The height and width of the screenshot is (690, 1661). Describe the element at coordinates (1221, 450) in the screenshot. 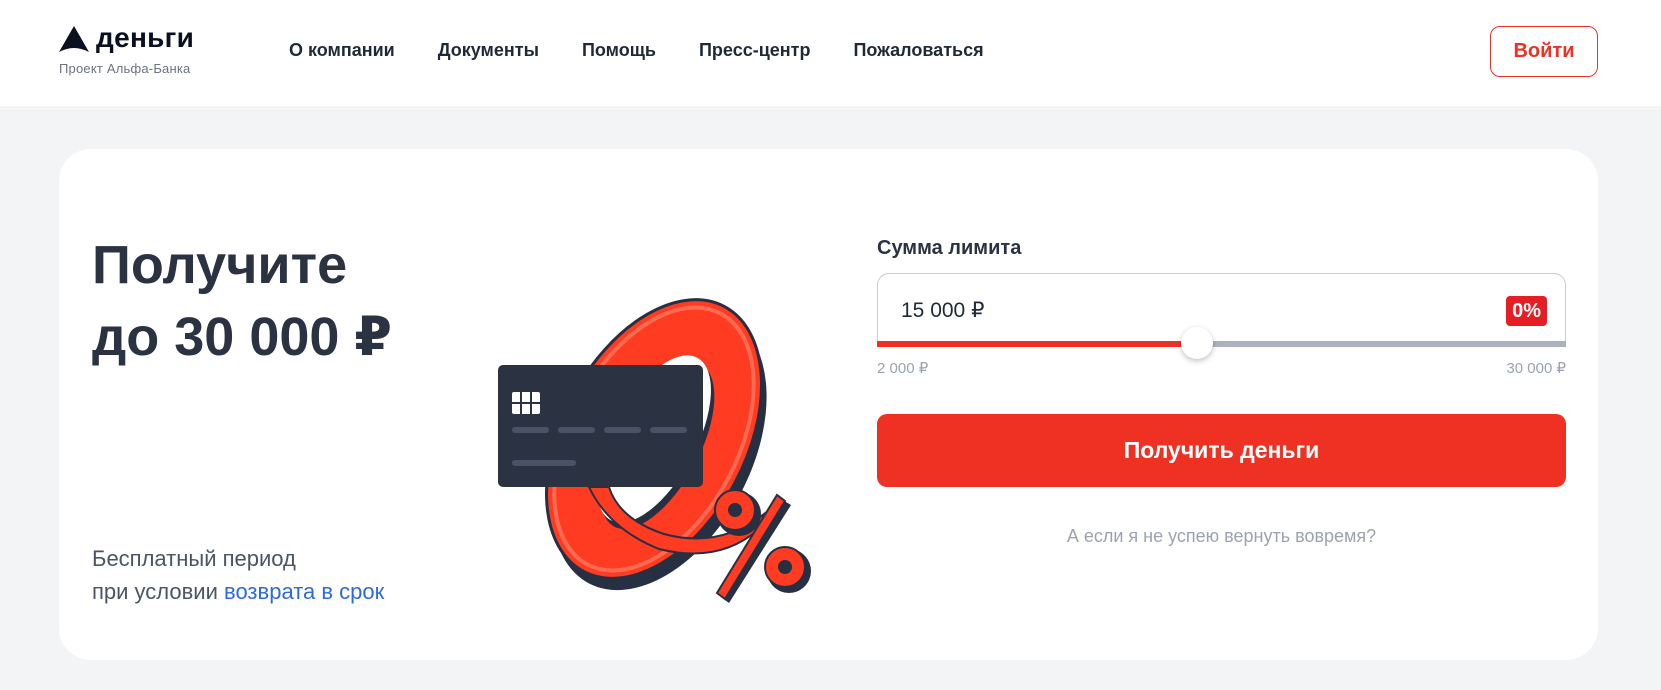

I see `get-money-button: Получить деньги` at that location.